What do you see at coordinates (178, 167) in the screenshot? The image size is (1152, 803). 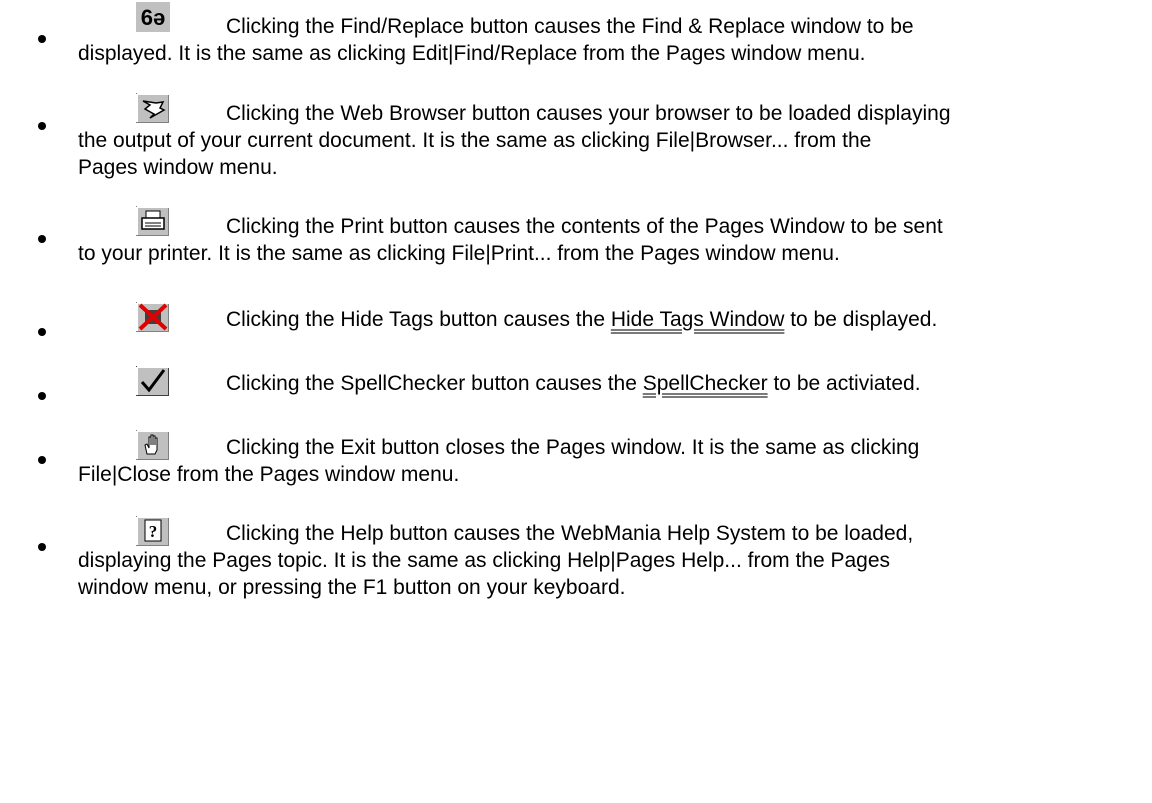 I see `item-text-line: Pages window menu.` at bounding box center [178, 167].